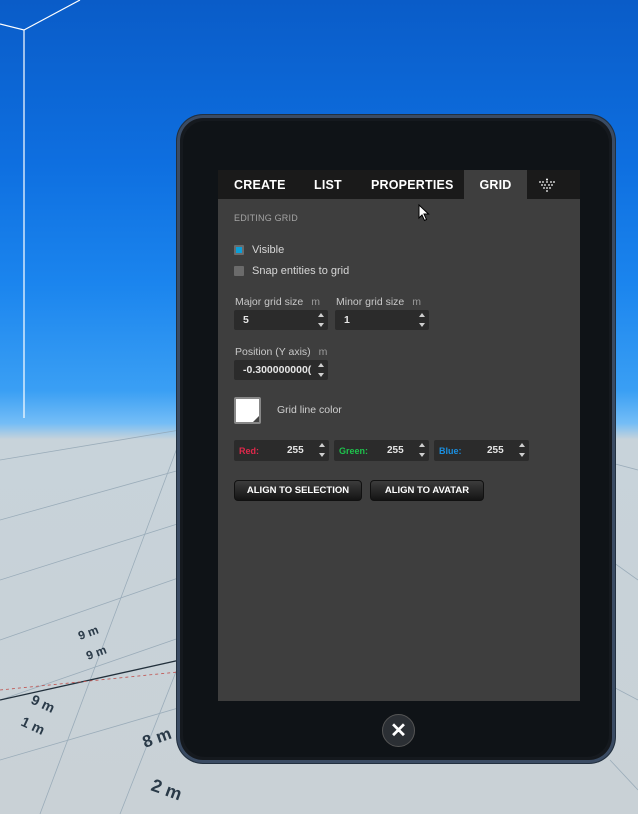 The image size is (638, 814). Describe the element at coordinates (281, 320) in the screenshot. I see `major-grid-size-input: 5` at that location.